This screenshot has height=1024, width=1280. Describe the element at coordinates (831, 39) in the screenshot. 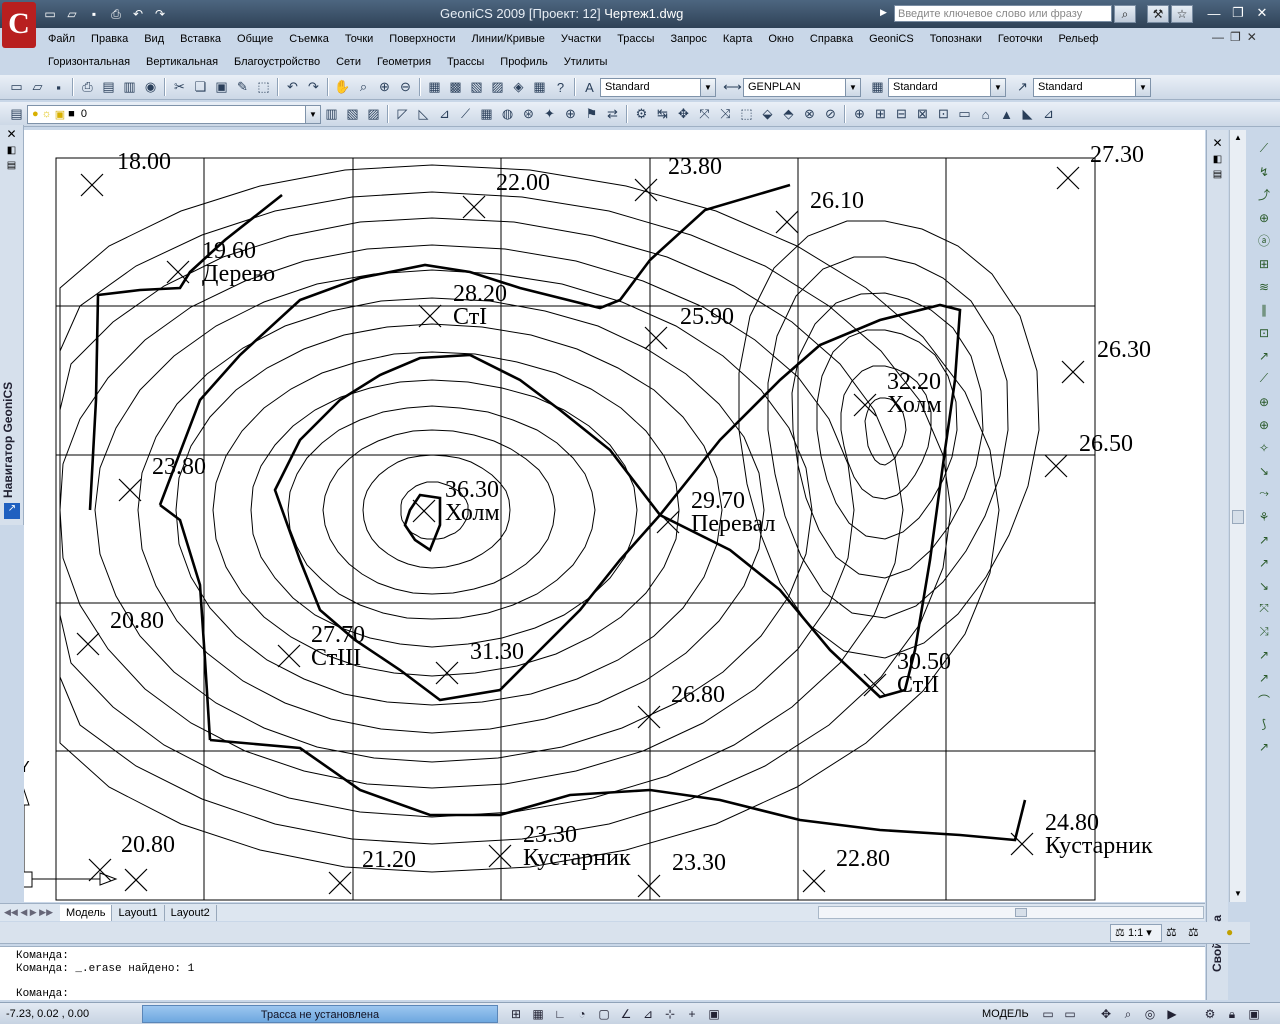

I see `menu-item: Справка` at that location.